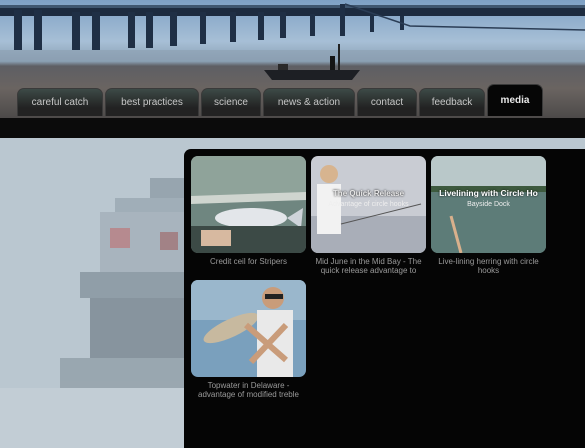  Describe the element at coordinates (515, 100) in the screenshot. I see `tab-media: media` at that location.